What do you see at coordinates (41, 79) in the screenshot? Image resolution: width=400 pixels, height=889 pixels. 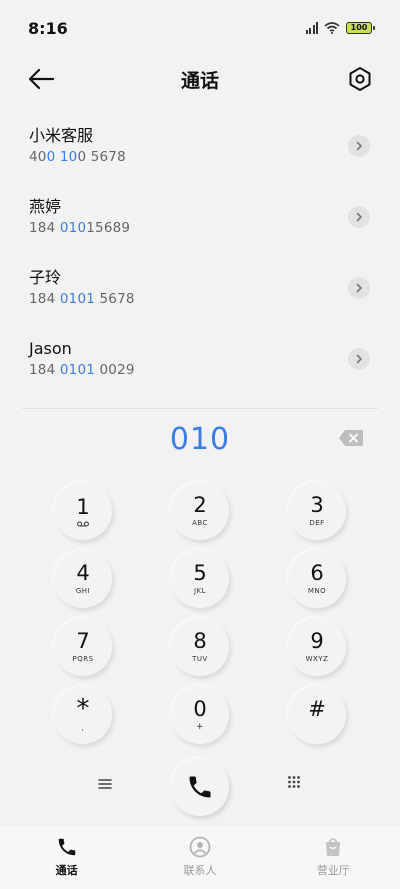 I see `back-arrow-icon` at bounding box center [41, 79].